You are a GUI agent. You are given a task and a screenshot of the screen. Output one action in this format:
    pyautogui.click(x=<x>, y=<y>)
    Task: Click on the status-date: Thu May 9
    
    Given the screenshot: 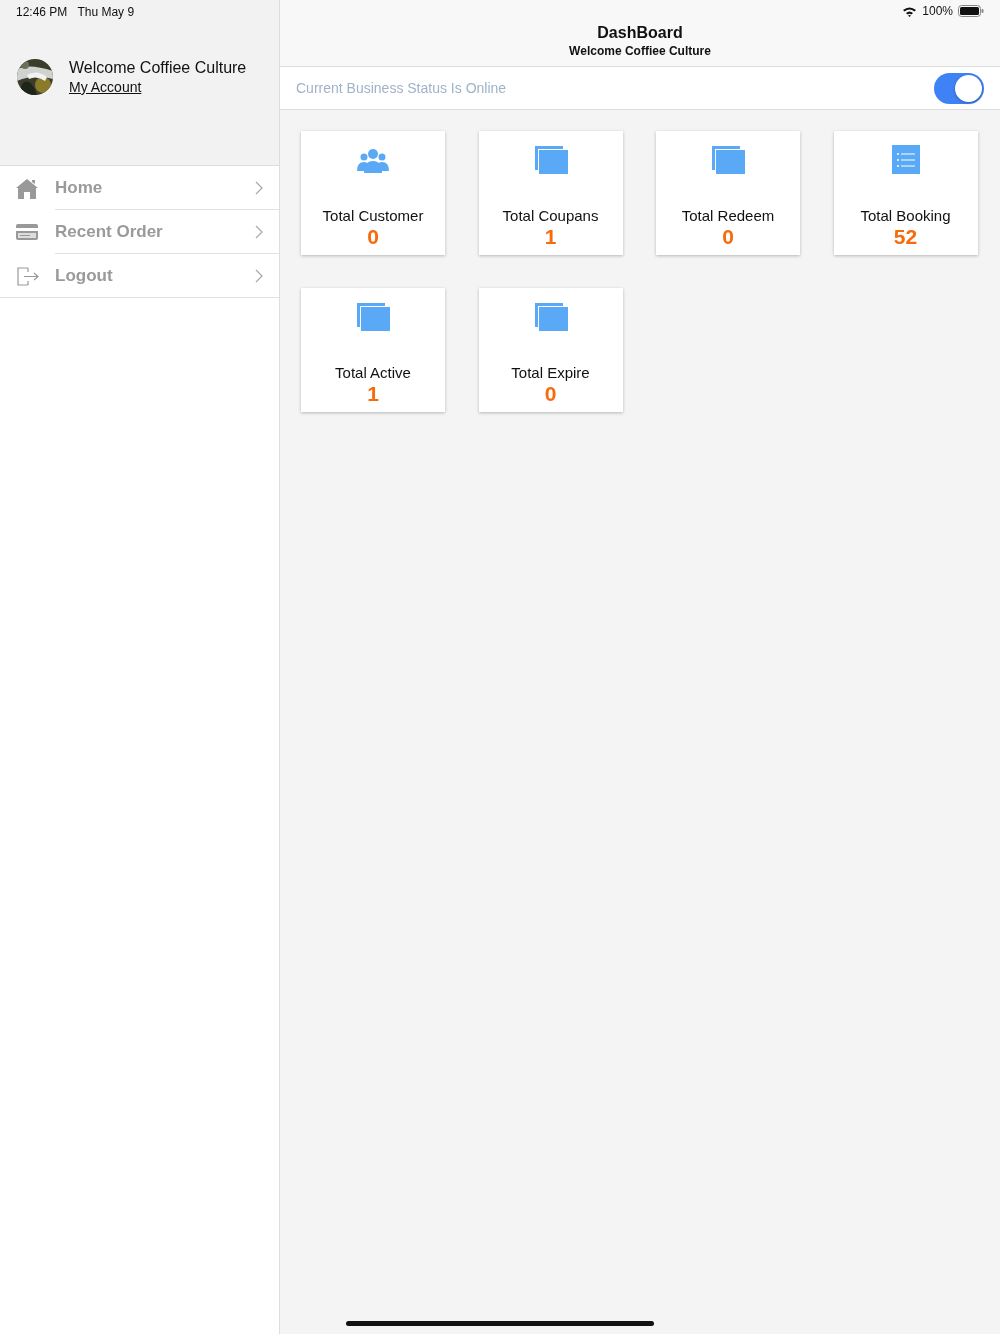 What is the action you would take?
    pyautogui.click(x=106, y=12)
    